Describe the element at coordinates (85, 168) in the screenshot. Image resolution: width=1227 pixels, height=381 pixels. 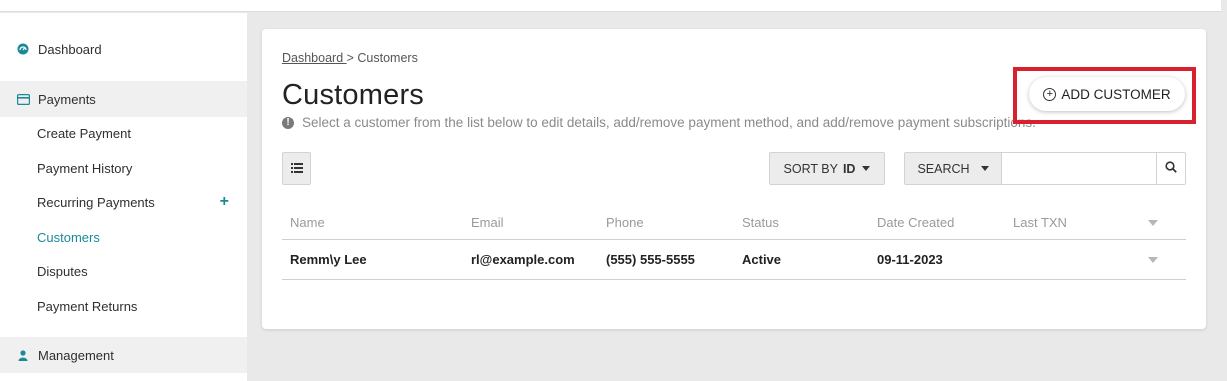
I see `sidebar-item-label: Payment History` at that location.